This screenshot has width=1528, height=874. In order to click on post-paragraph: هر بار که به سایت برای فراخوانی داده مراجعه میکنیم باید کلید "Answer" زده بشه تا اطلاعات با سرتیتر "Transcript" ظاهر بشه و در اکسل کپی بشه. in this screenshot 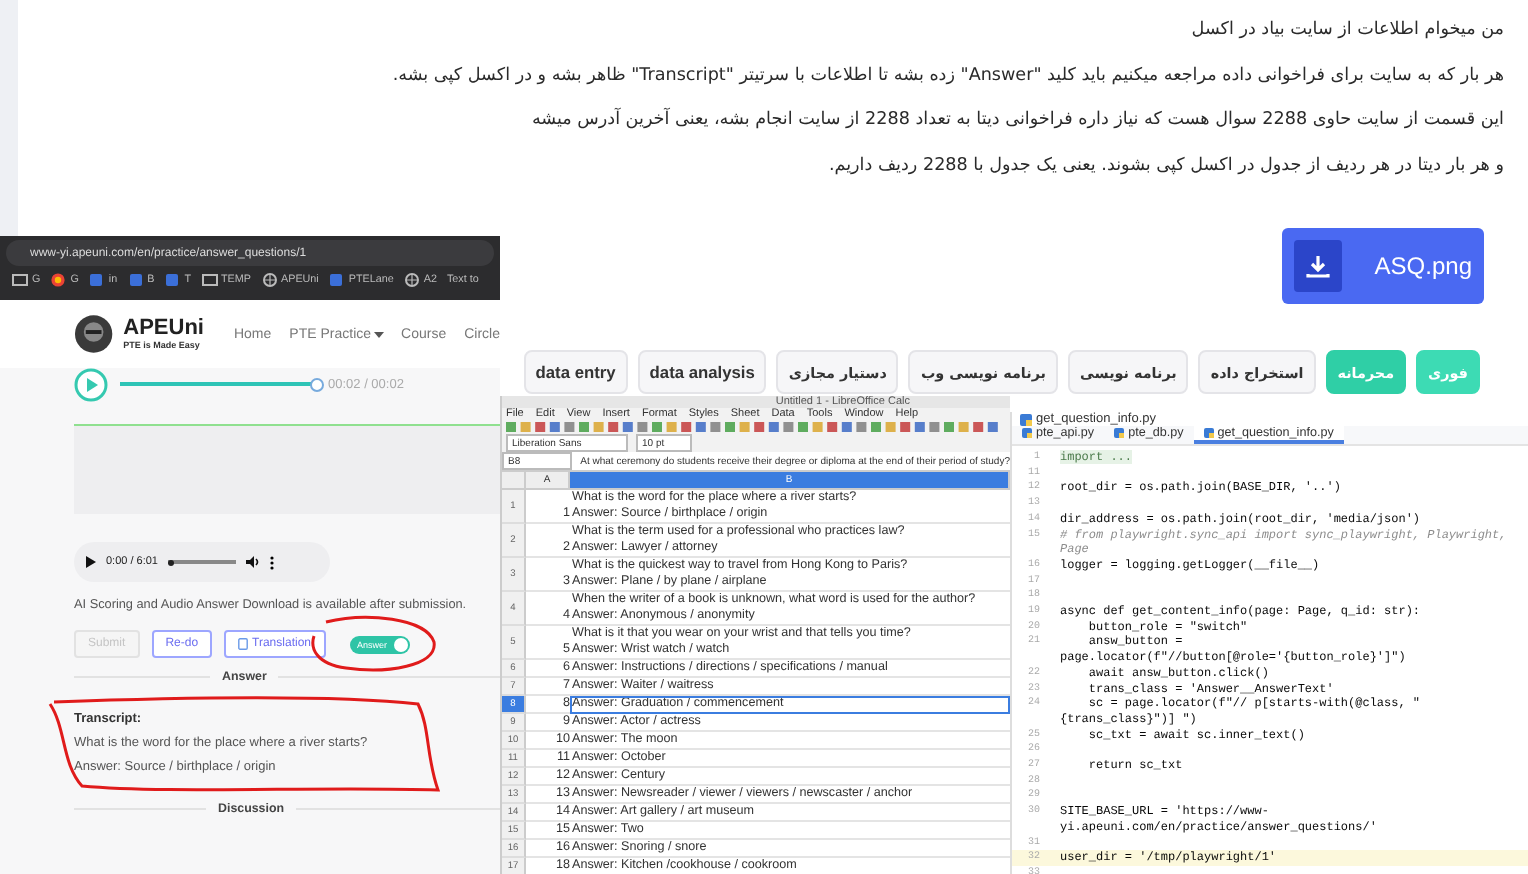, I will do `click(947, 76)`.